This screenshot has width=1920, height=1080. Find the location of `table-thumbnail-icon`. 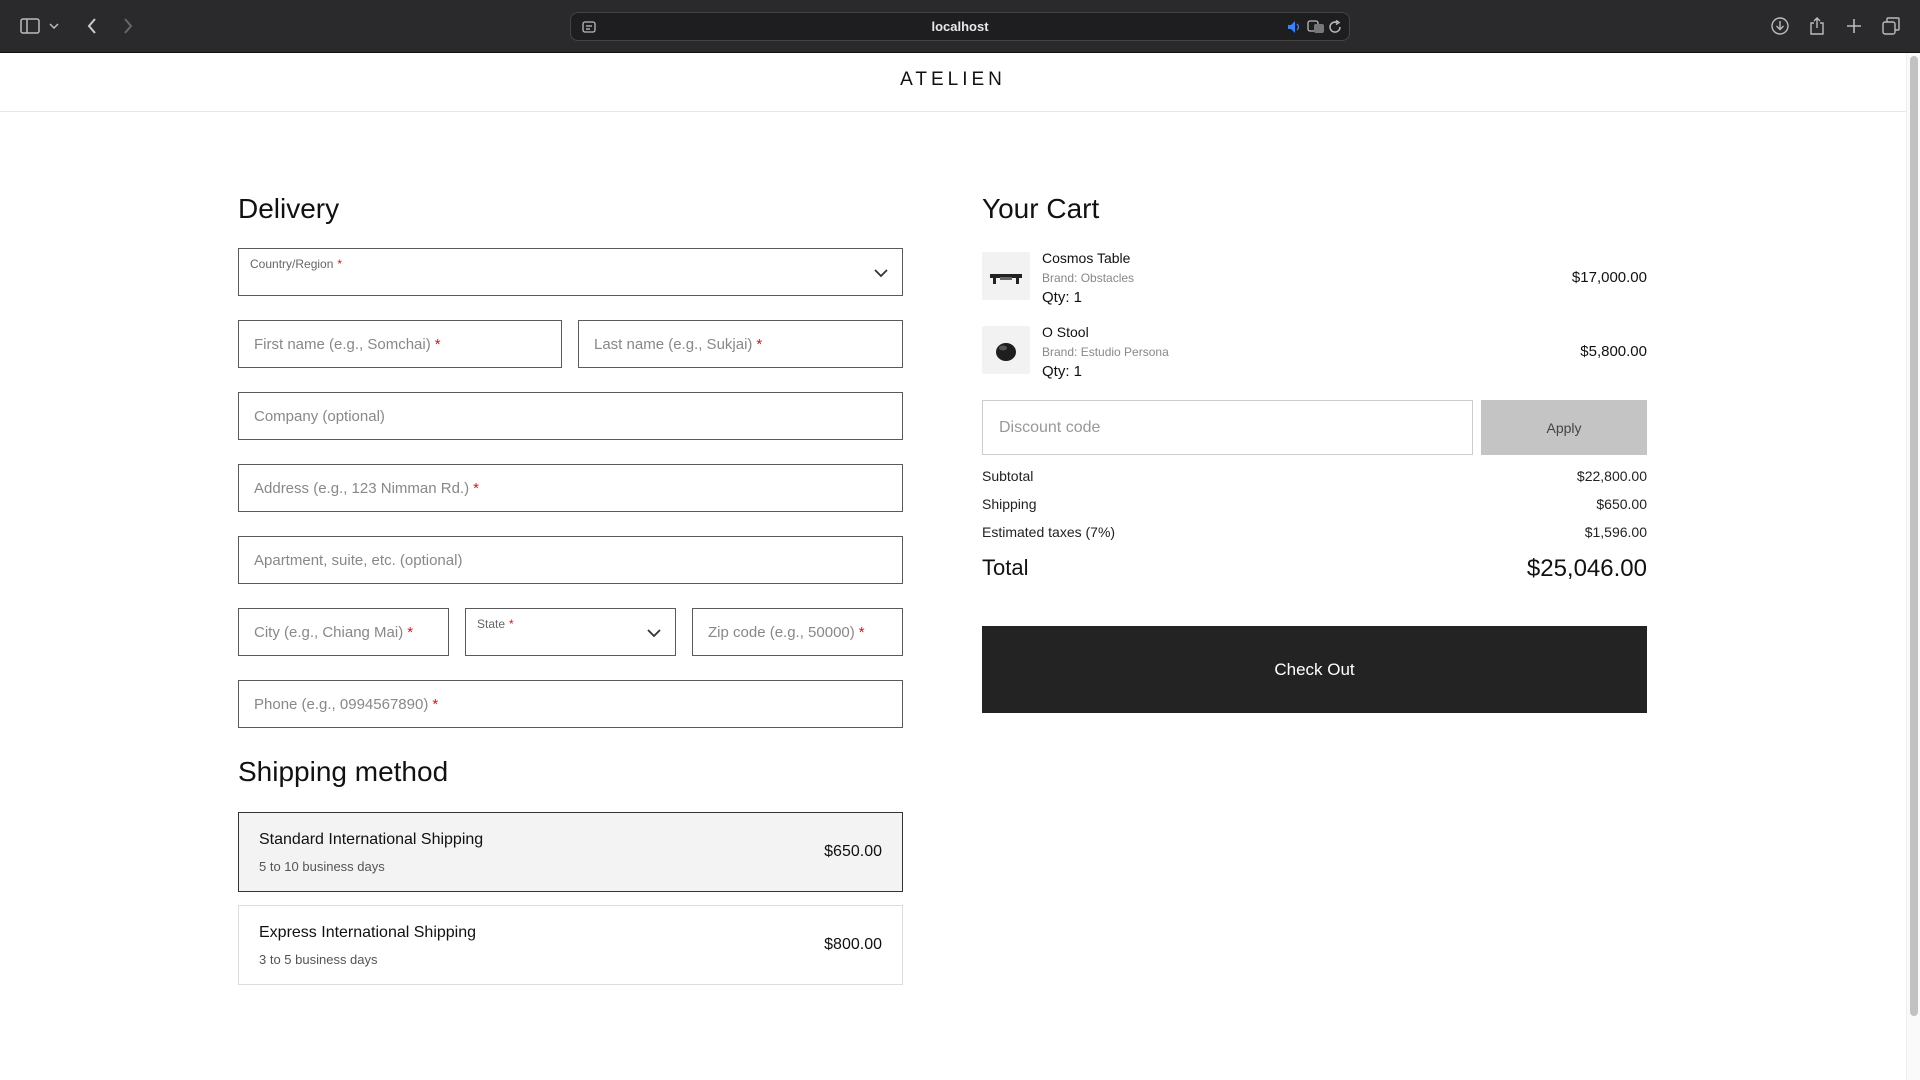

table-thumbnail-icon is located at coordinates (1006, 276).